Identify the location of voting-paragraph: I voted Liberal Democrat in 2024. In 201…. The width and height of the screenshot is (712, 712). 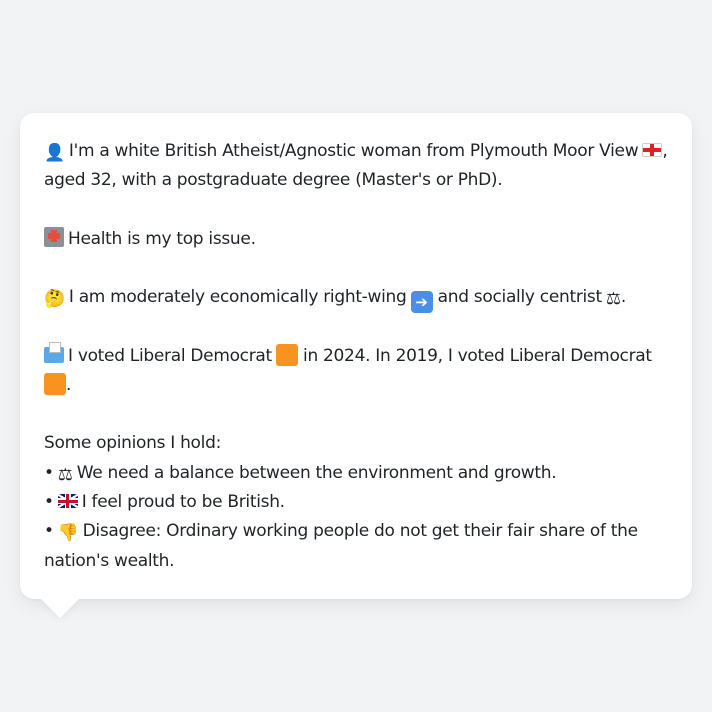
(359, 371).